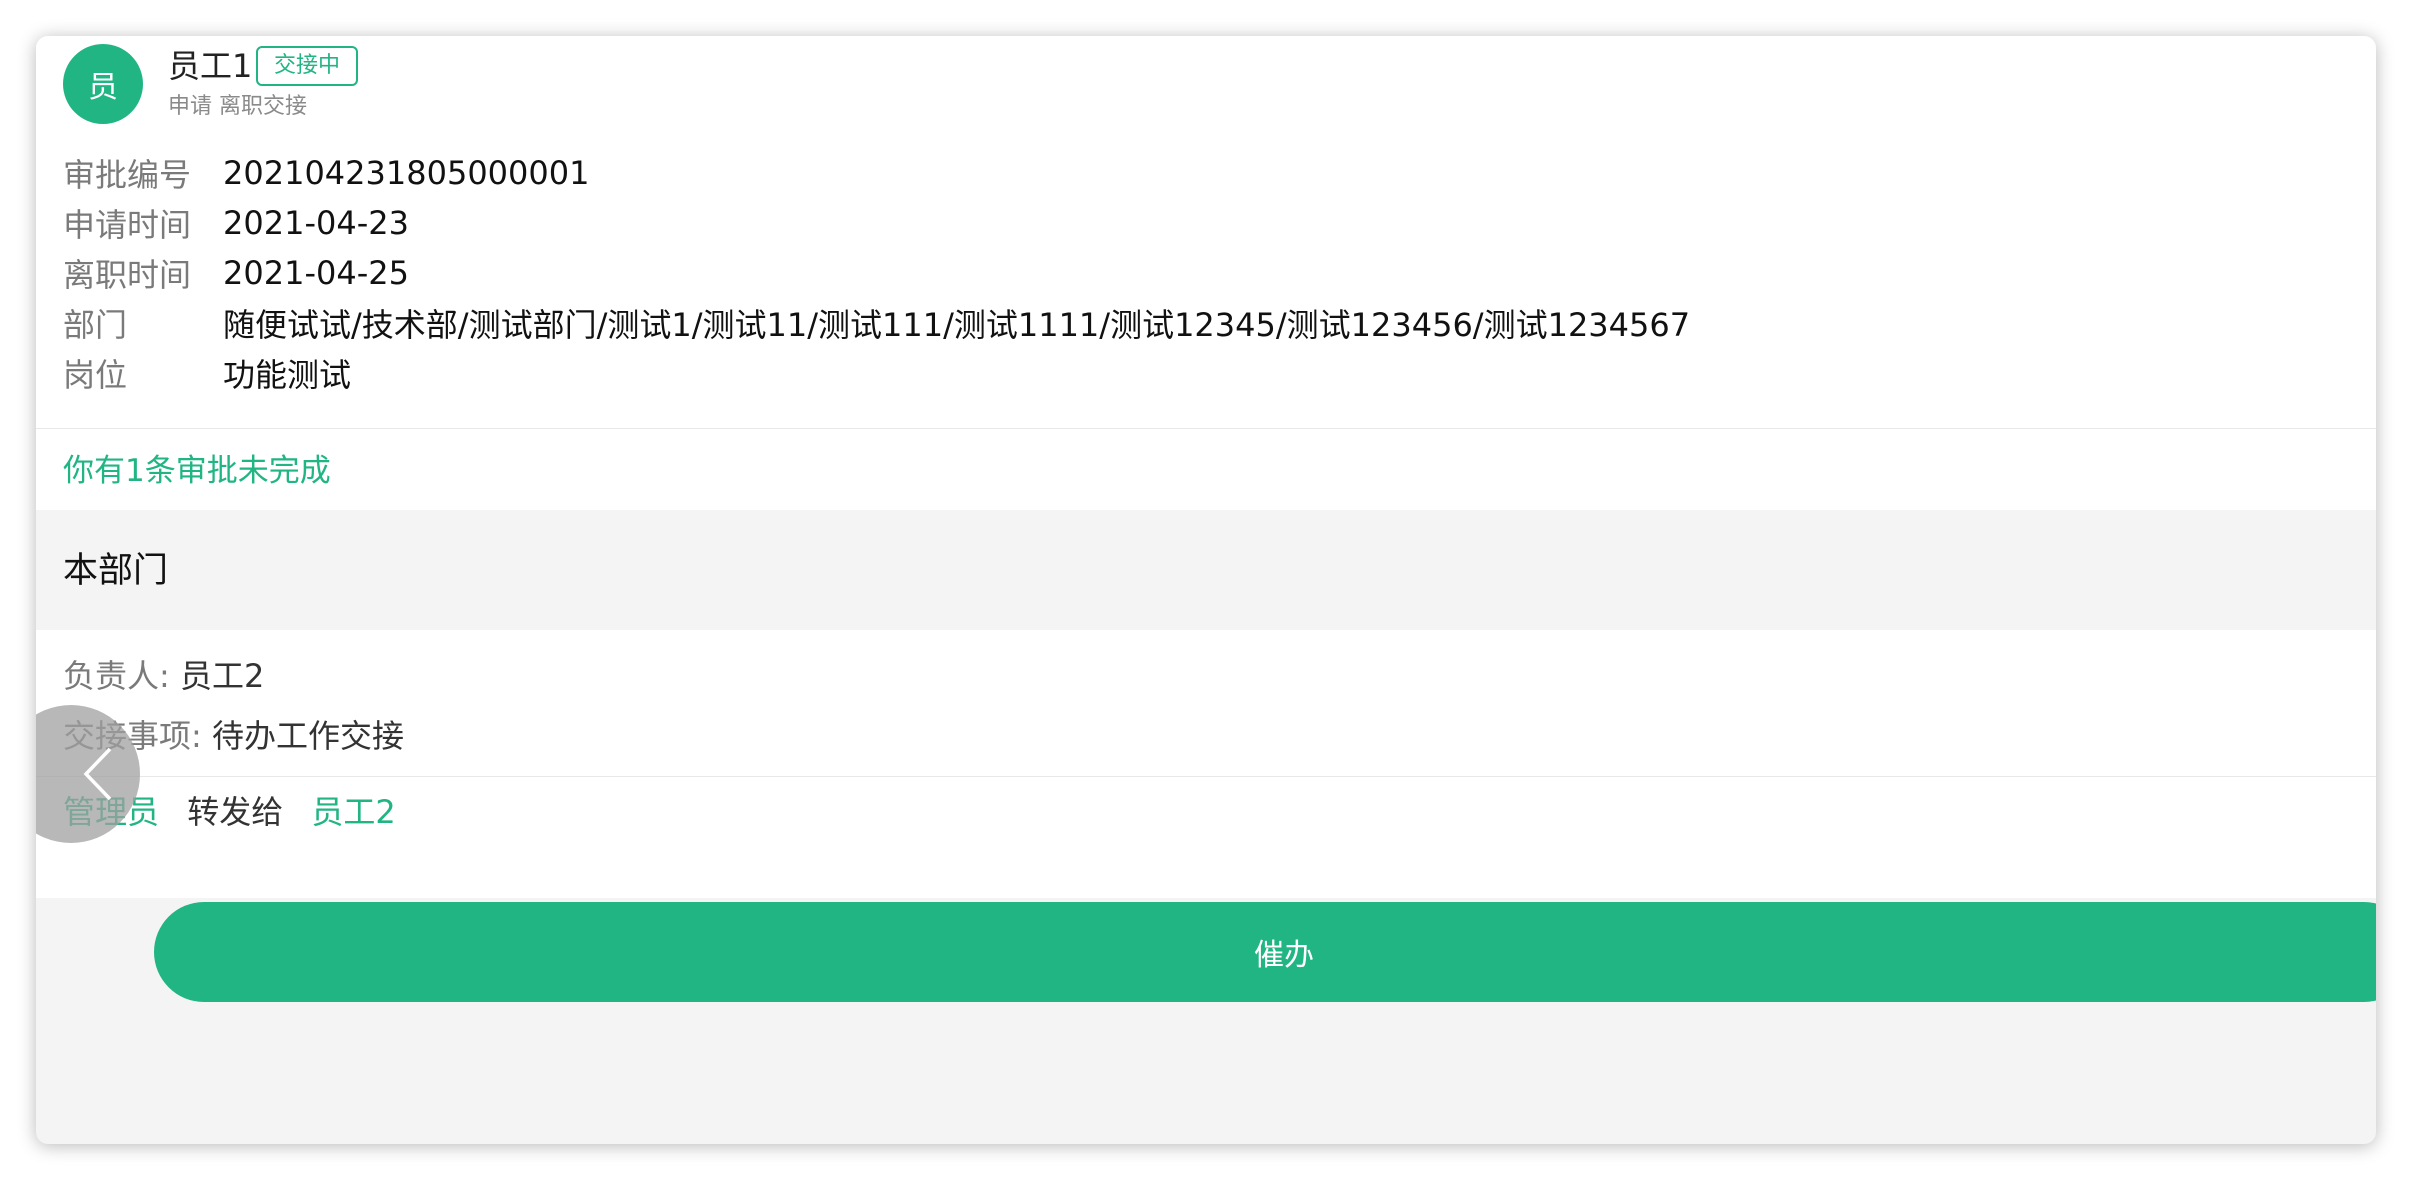 This screenshot has width=2412, height=1180. Describe the element at coordinates (222, 676) in the screenshot. I see `owner-value: 员工2` at that location.